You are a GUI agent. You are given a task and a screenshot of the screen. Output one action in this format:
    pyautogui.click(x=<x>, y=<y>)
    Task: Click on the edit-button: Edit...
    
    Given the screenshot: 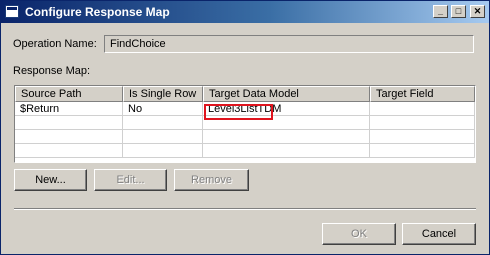 What is the action you would take?
    pyautogui.click(x=130, y=180)
    